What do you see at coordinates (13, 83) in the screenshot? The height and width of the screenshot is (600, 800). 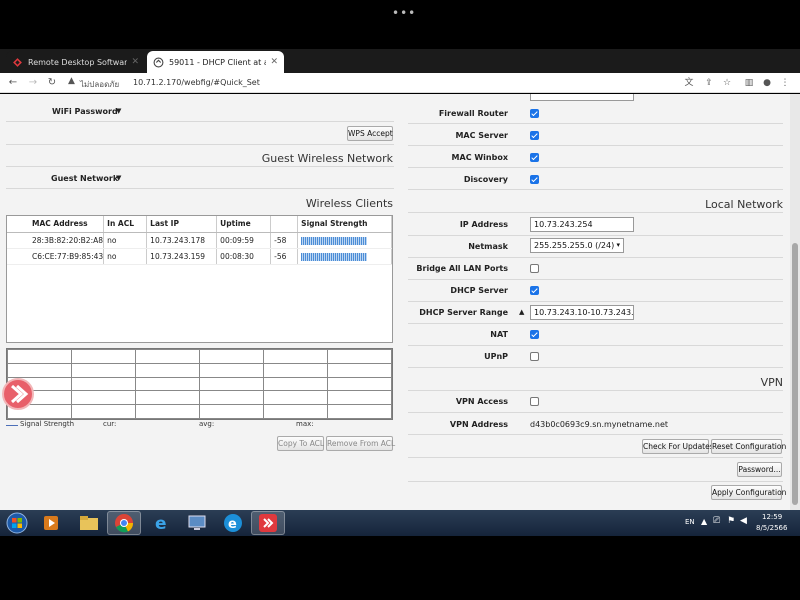 I see `back-icon: ←` at bounding box center [13, 83].